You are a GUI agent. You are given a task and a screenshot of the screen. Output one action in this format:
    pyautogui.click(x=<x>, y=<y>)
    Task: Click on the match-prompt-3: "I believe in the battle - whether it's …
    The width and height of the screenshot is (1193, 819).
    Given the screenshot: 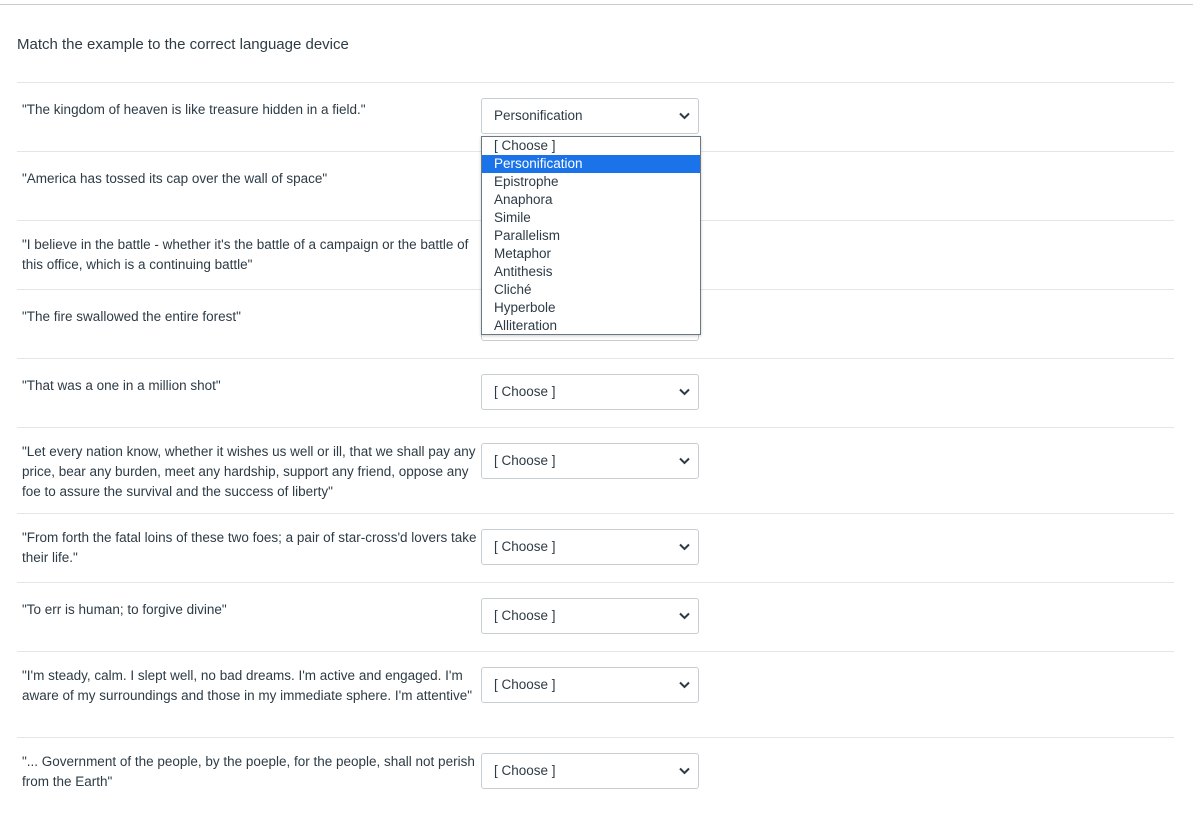 What is the action you would take?
    pyautogui.click(x=245, y=254)
    